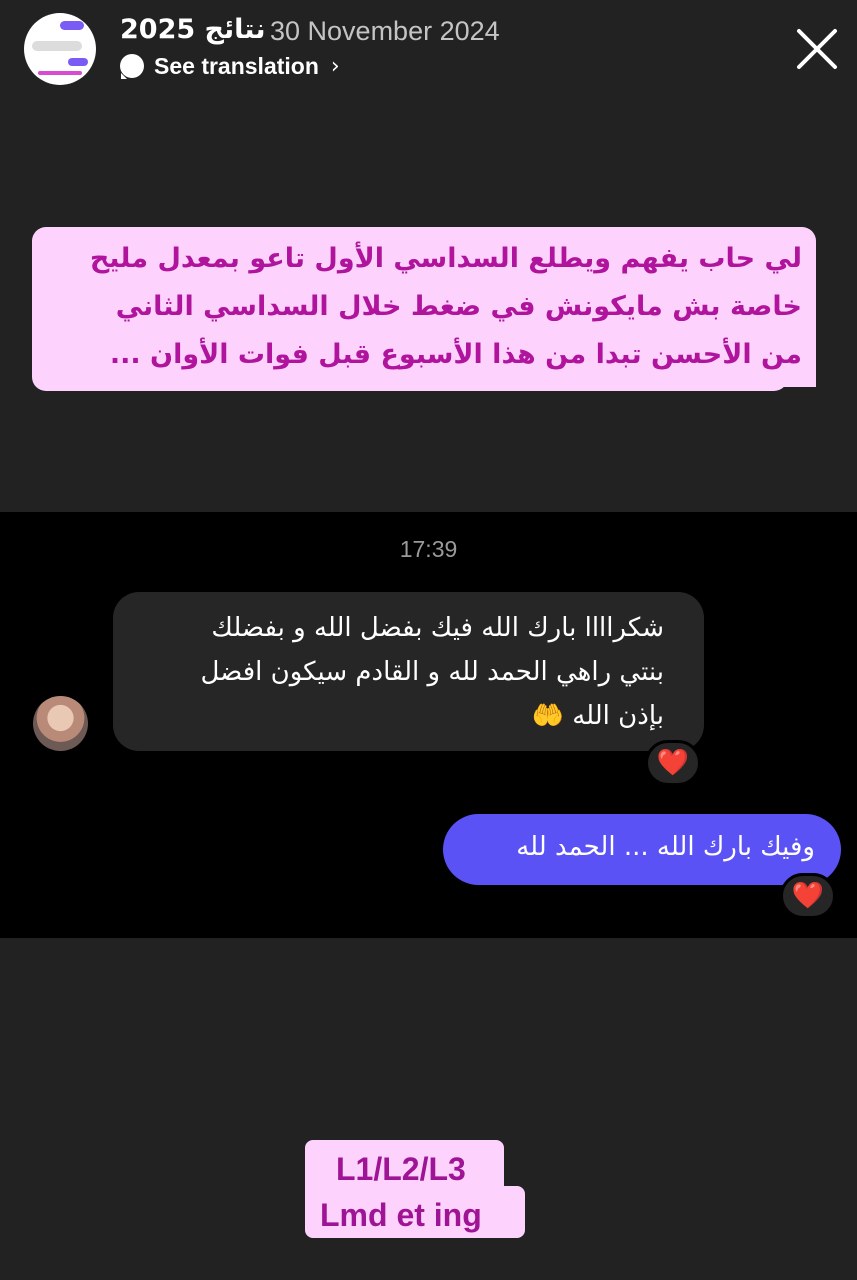 The height and width of the screenshot is (1280, 857). I want to click on outgoing-message: وفيك بارك الله ... الحمد لله, so click(642, 849).